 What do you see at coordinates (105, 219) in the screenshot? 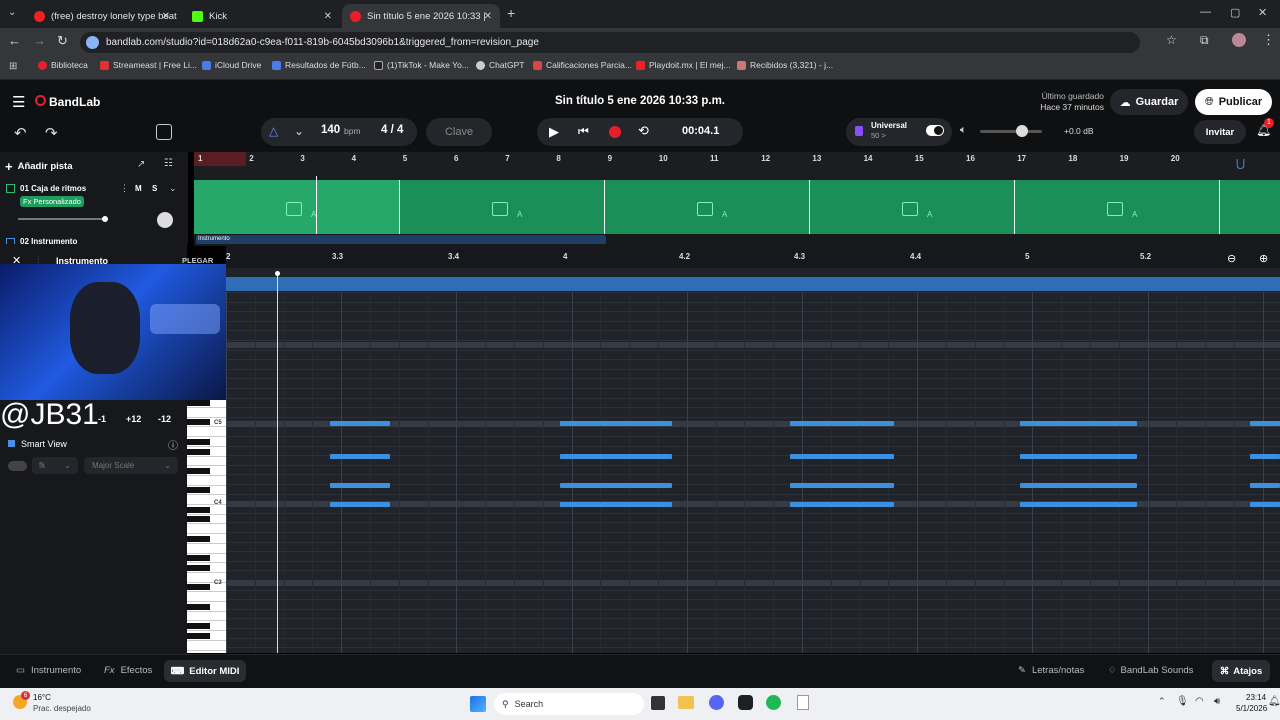
I see `volume-handle` at bounding box center [105, 219].